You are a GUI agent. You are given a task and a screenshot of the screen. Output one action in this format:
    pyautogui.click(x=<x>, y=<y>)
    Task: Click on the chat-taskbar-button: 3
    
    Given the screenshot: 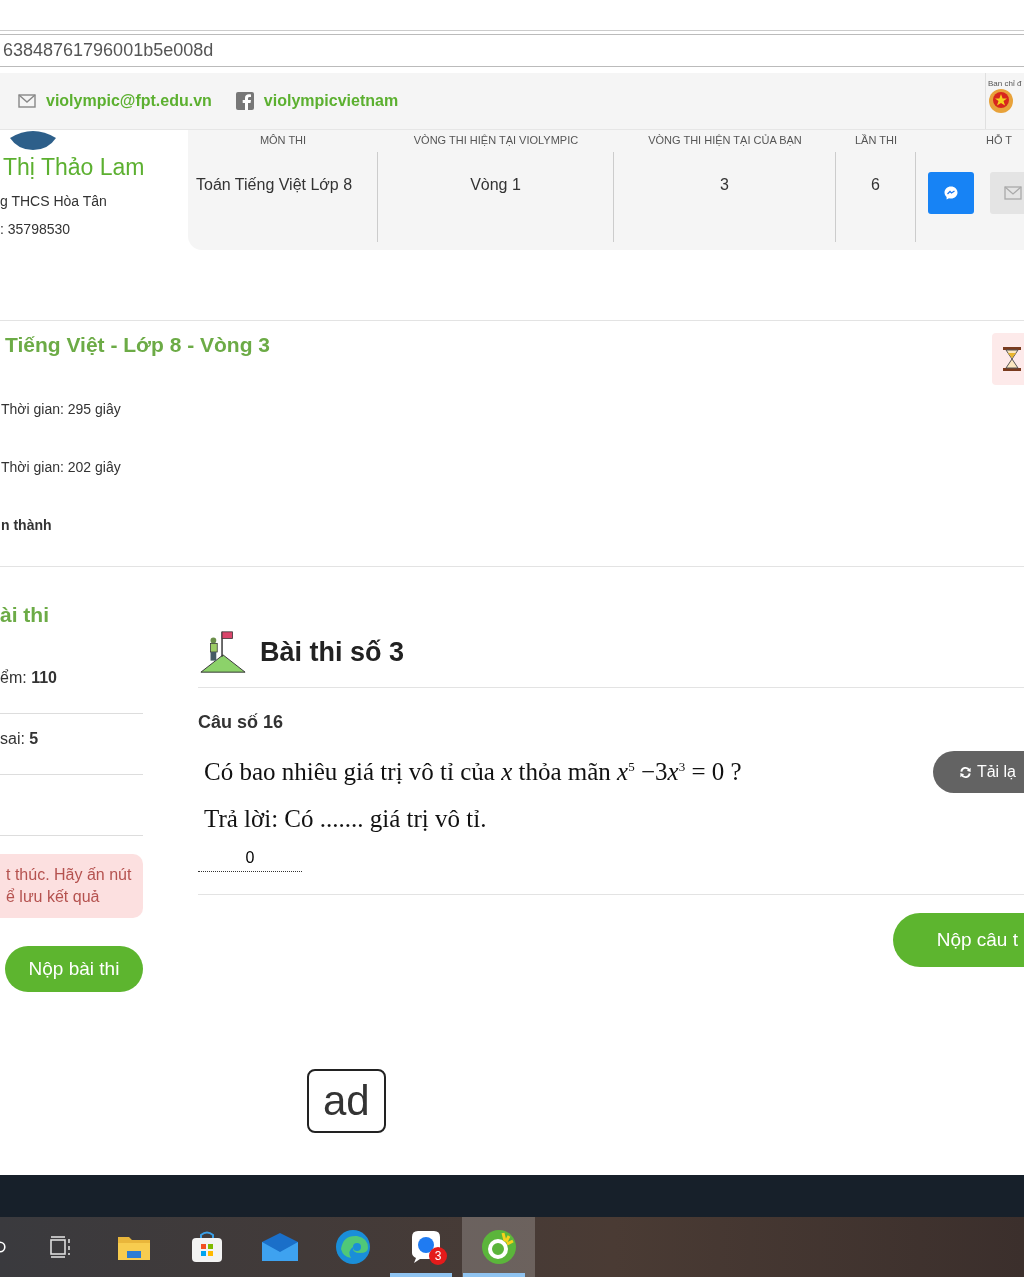 What is the action you would take?
    pyautogui.click(x=425, y=1247)
    